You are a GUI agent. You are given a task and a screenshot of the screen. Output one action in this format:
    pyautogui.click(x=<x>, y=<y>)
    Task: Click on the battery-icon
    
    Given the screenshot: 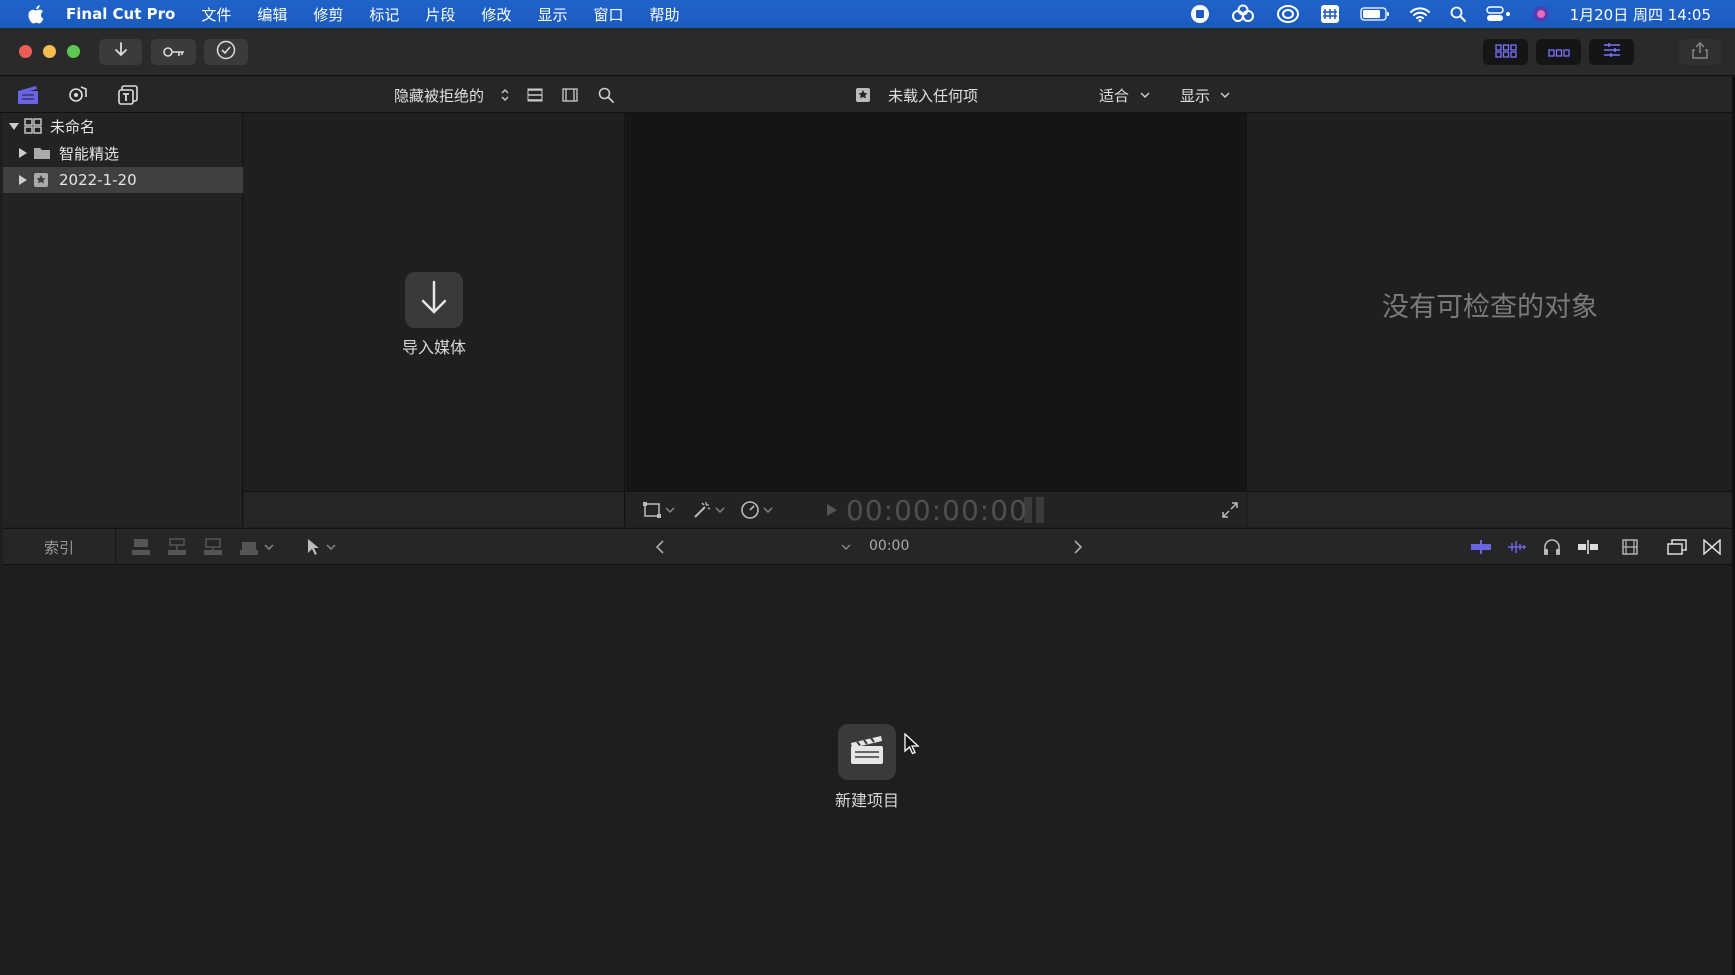 What is the action you would take?
    pyautogui.click(x=1374, y=14)
    